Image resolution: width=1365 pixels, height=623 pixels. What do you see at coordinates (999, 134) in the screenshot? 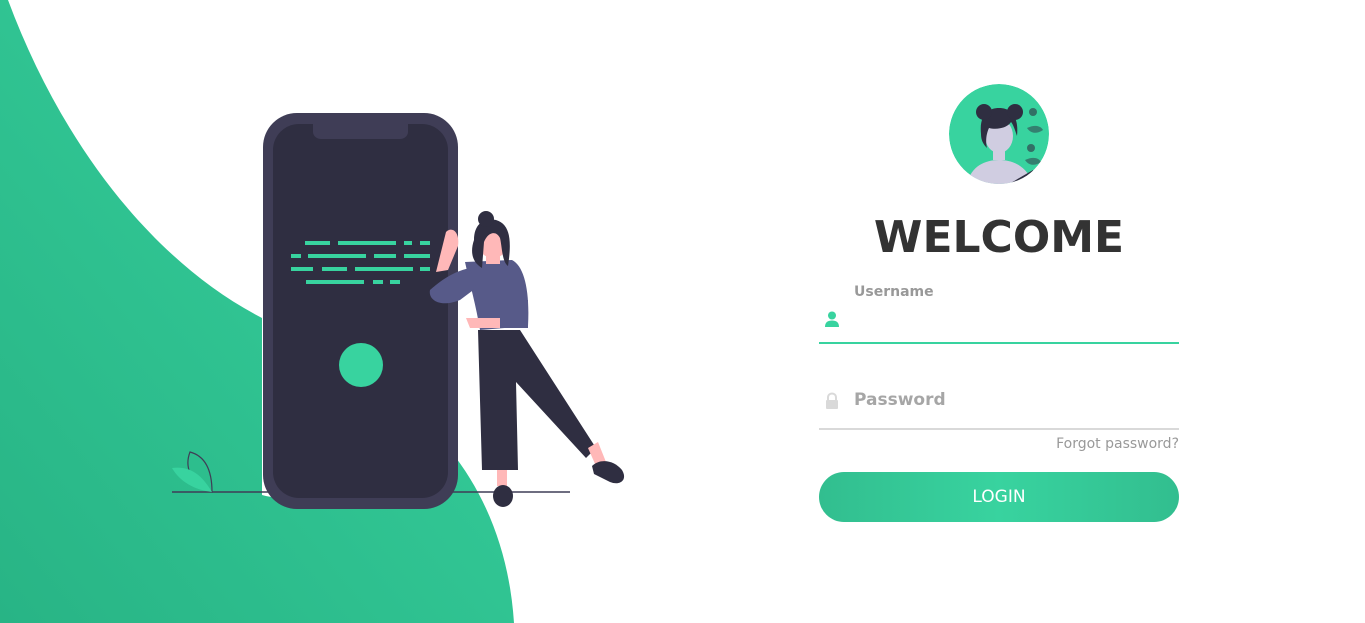
I see `user-avatar-icon` at bounding box center [999, 134].